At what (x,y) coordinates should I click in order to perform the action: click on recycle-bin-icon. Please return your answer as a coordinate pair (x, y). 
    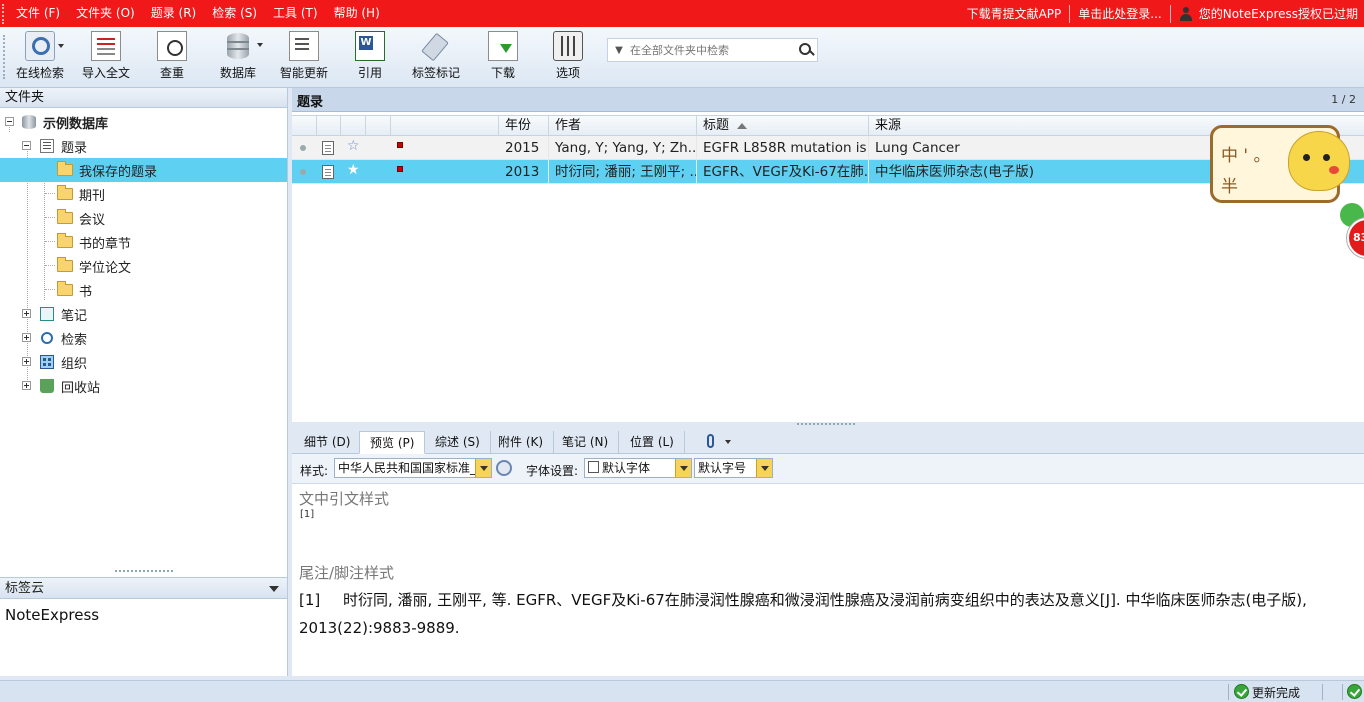
    Looking at the image, I should click on (47, 386).